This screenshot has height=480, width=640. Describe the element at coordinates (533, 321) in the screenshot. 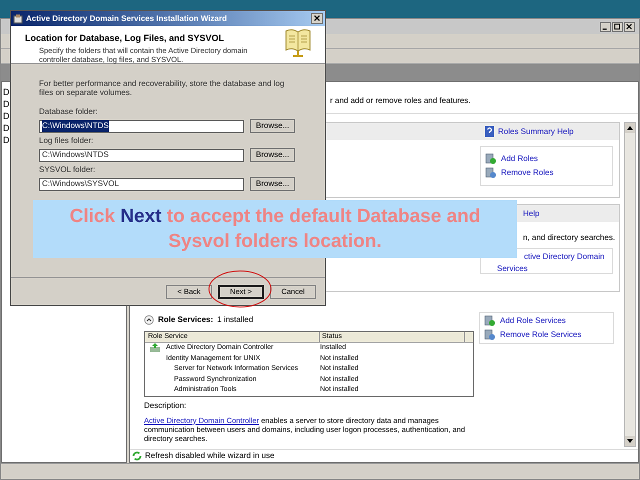

I see `action-link: Add Role Services` at that location.